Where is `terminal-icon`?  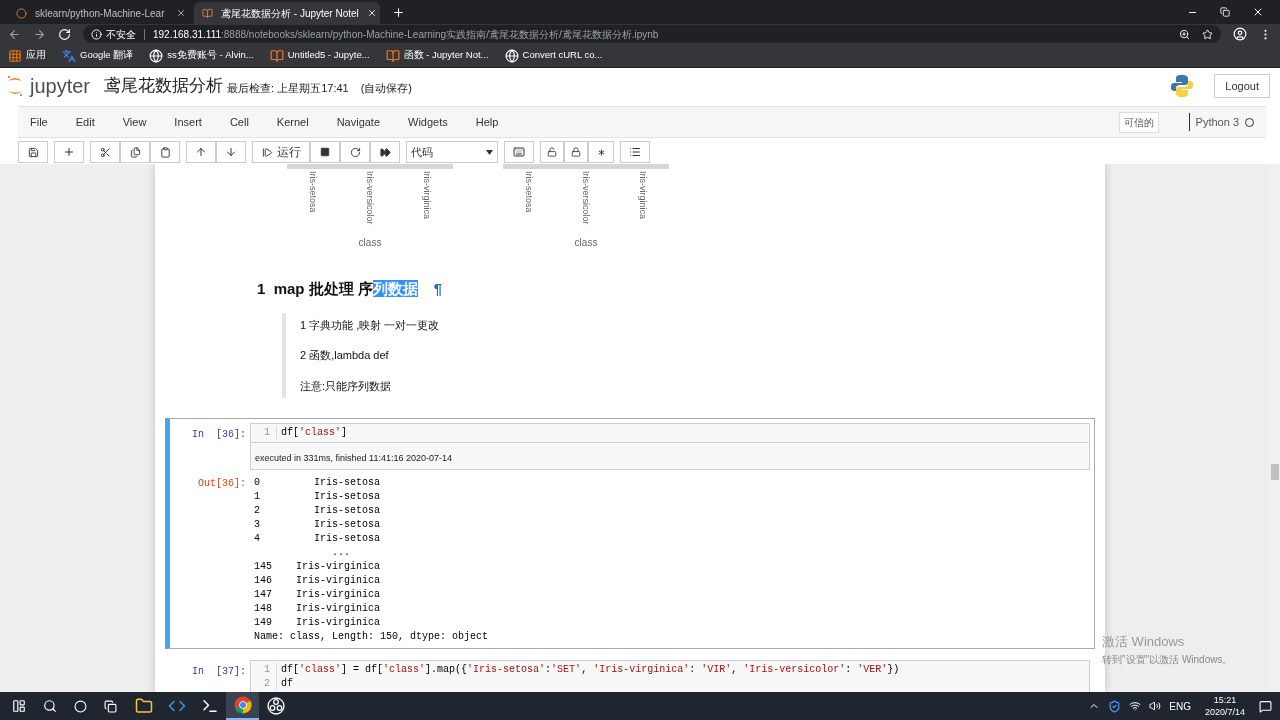 terminal-icon is located at coordinates (209, 706).